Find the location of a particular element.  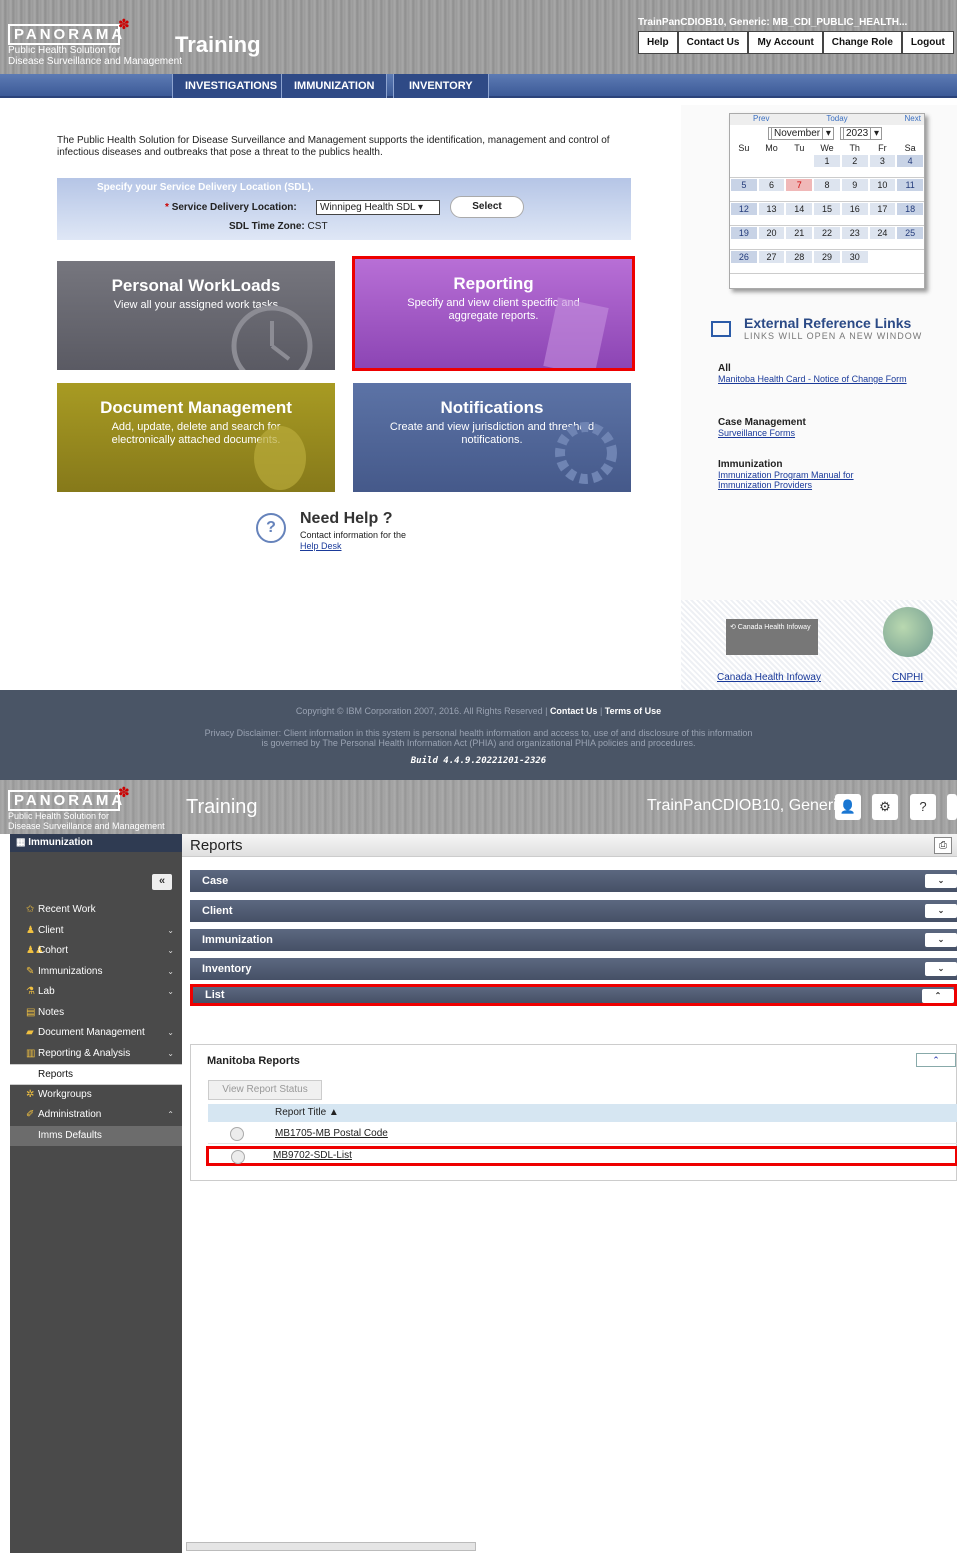

sidebar-item-reporting-analysis: ▥ Reporting & Analysis ⌄ is located at coordinates (96, 1054).